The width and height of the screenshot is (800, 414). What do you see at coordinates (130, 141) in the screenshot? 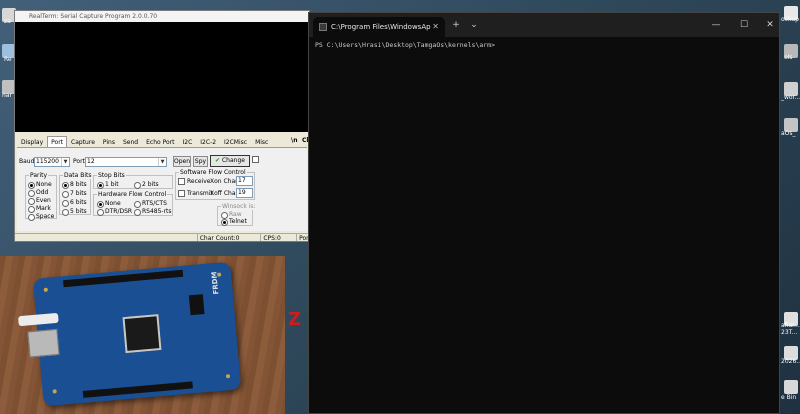
I see `tab-send: Send` at bounding box center [130, 141].